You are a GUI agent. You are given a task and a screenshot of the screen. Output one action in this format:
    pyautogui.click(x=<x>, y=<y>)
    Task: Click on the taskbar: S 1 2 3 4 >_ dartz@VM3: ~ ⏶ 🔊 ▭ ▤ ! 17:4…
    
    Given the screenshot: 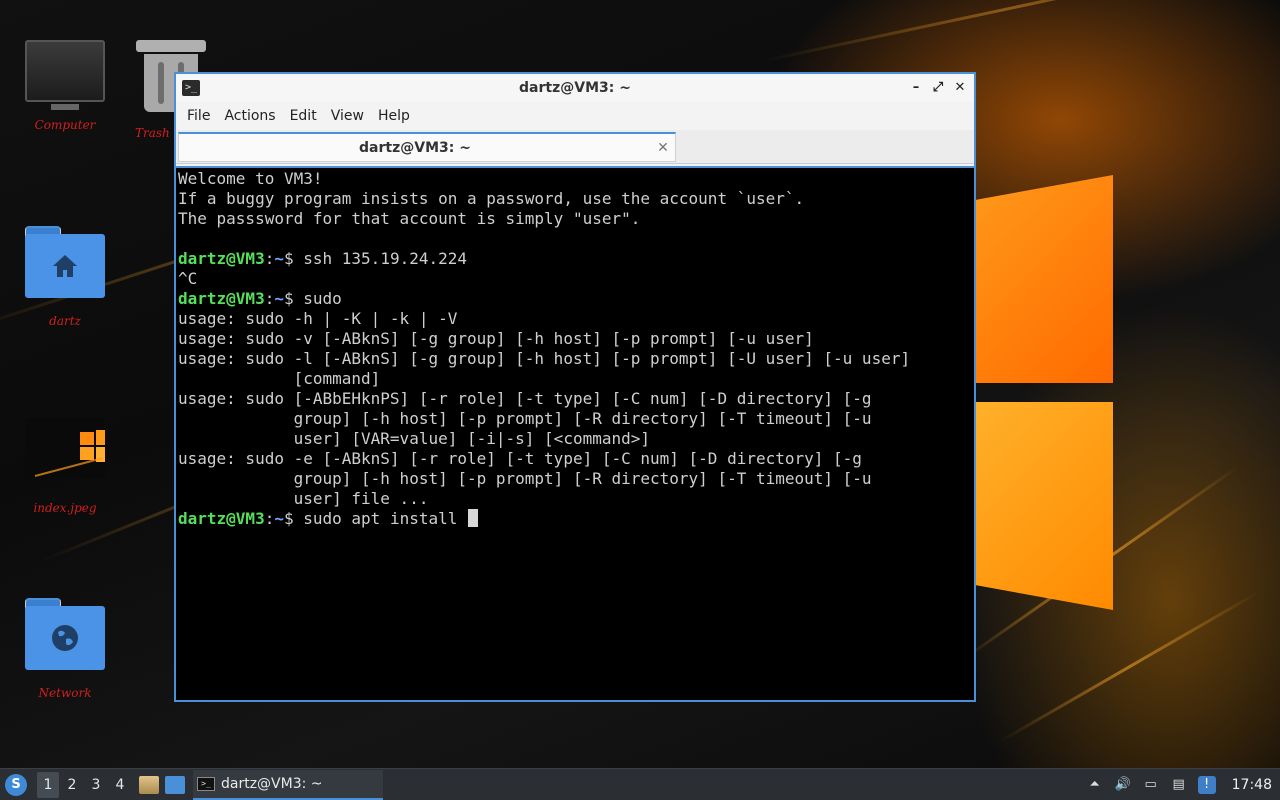 What is the action you would take?
    pyautogui.click(x=640, y=784)
    